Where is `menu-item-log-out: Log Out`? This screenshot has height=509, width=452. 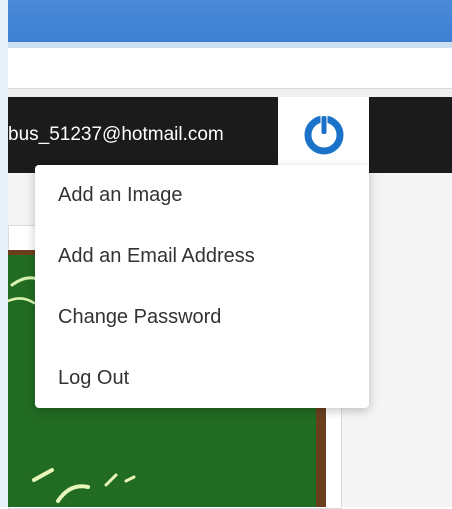 menu-item-log-out: Log Out is located at coordinates (202, 378).